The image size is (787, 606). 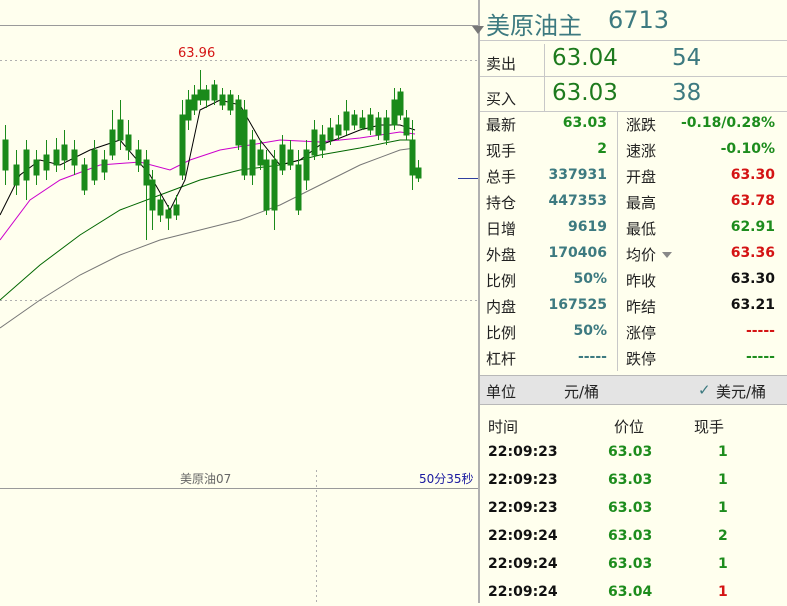 I want to click on stat-label: 现手, so click(x=501, y=151).